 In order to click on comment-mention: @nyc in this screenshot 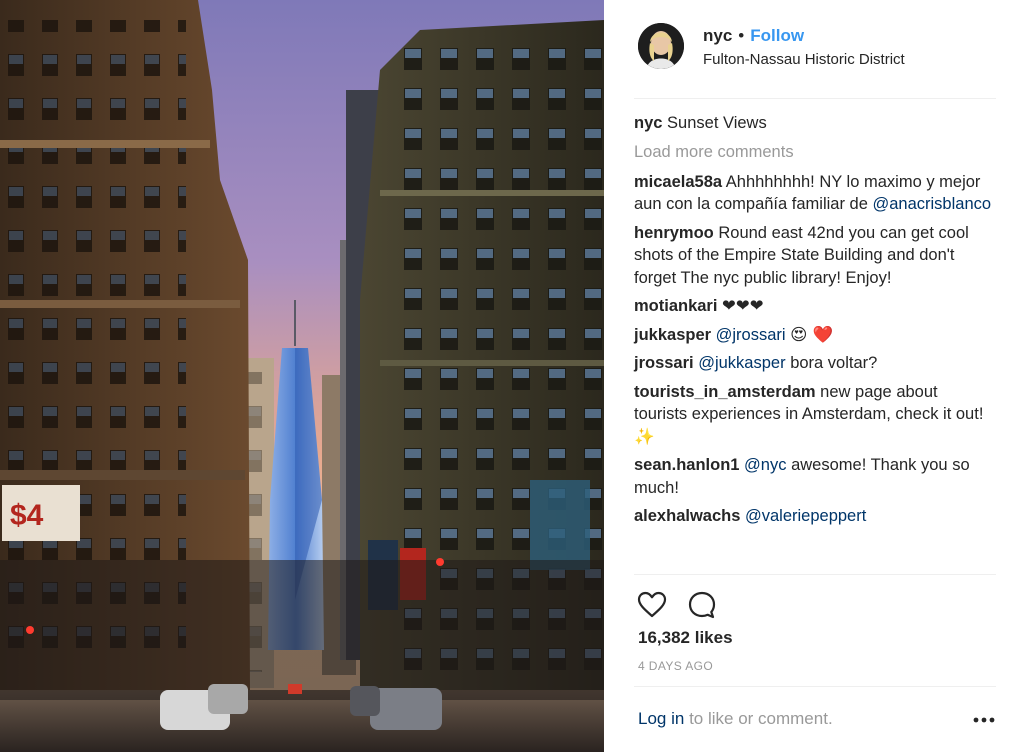, I will do `click(765, 465)`.